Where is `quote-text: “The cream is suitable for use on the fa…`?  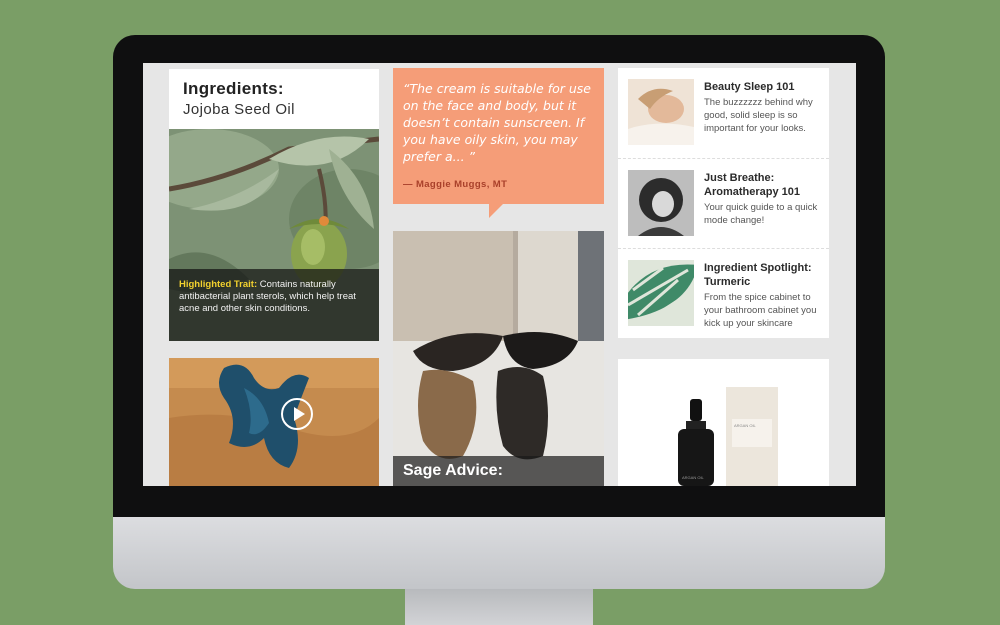 quote-text: “The cream is suitable for use on the fa… is located at coordinates (497, 122).